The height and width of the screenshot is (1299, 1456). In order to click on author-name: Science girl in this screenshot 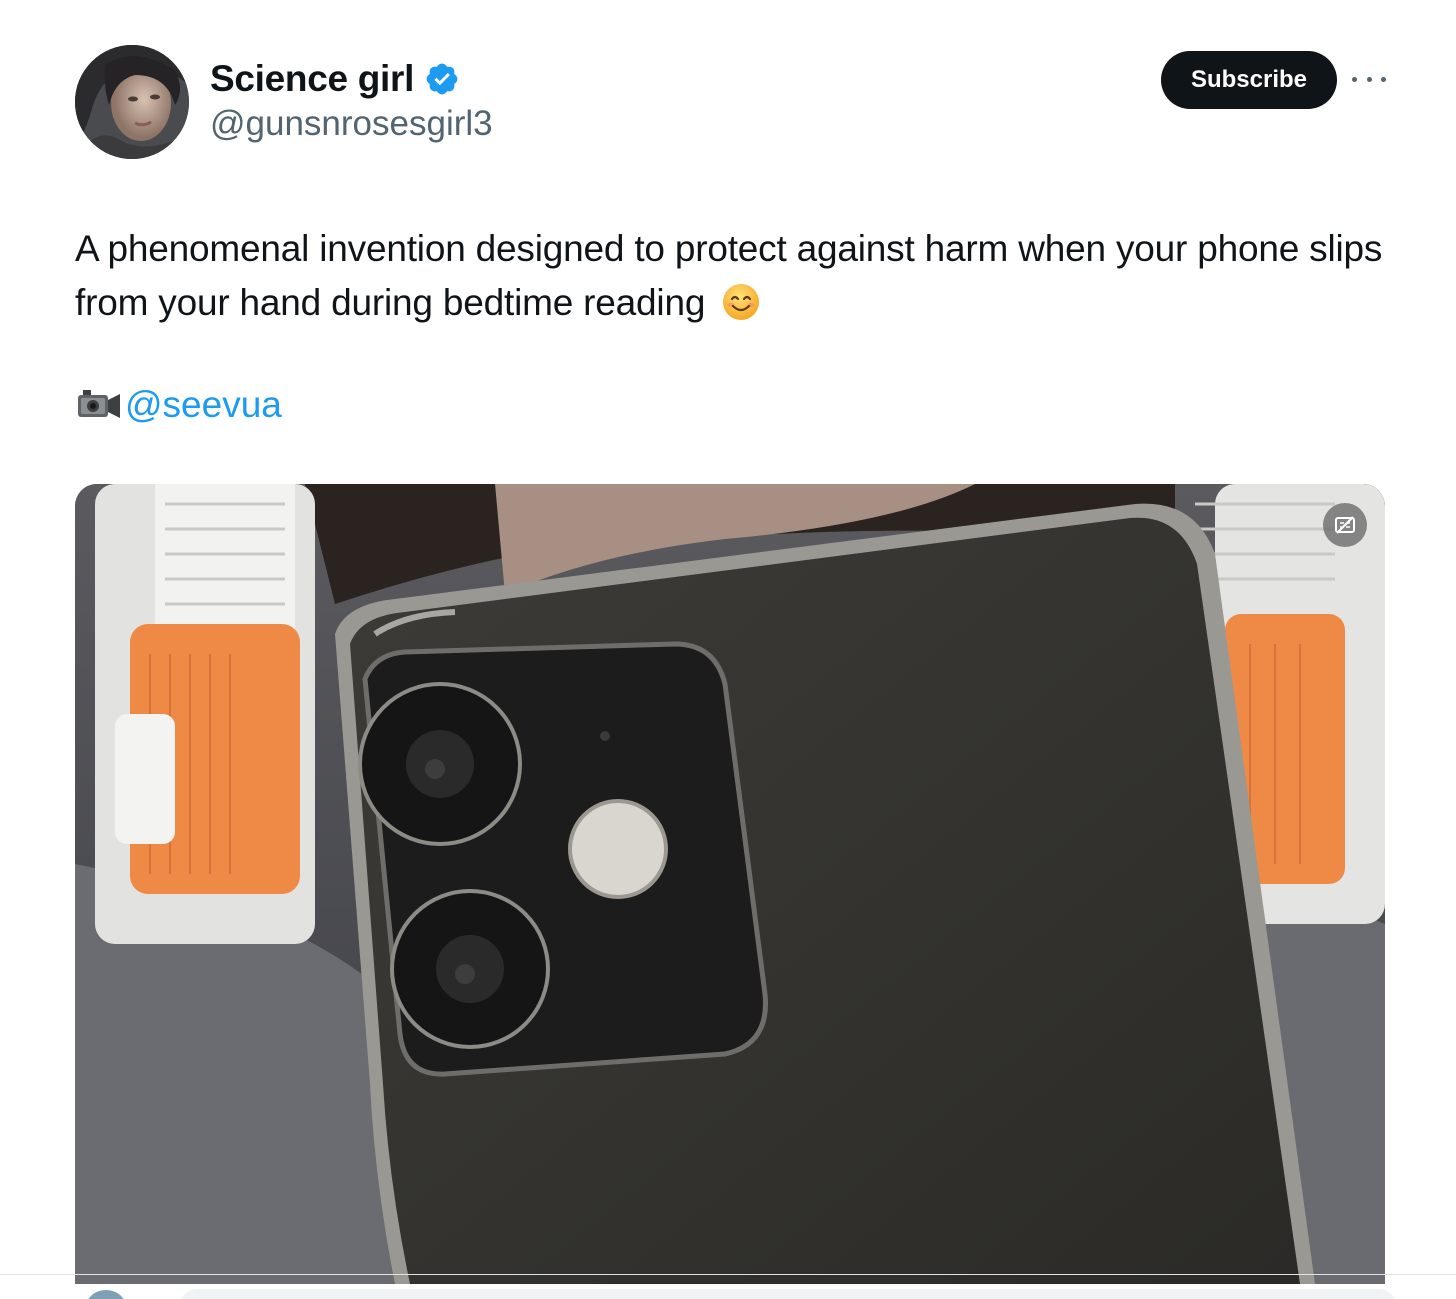, I will do `click(312, 79)`.